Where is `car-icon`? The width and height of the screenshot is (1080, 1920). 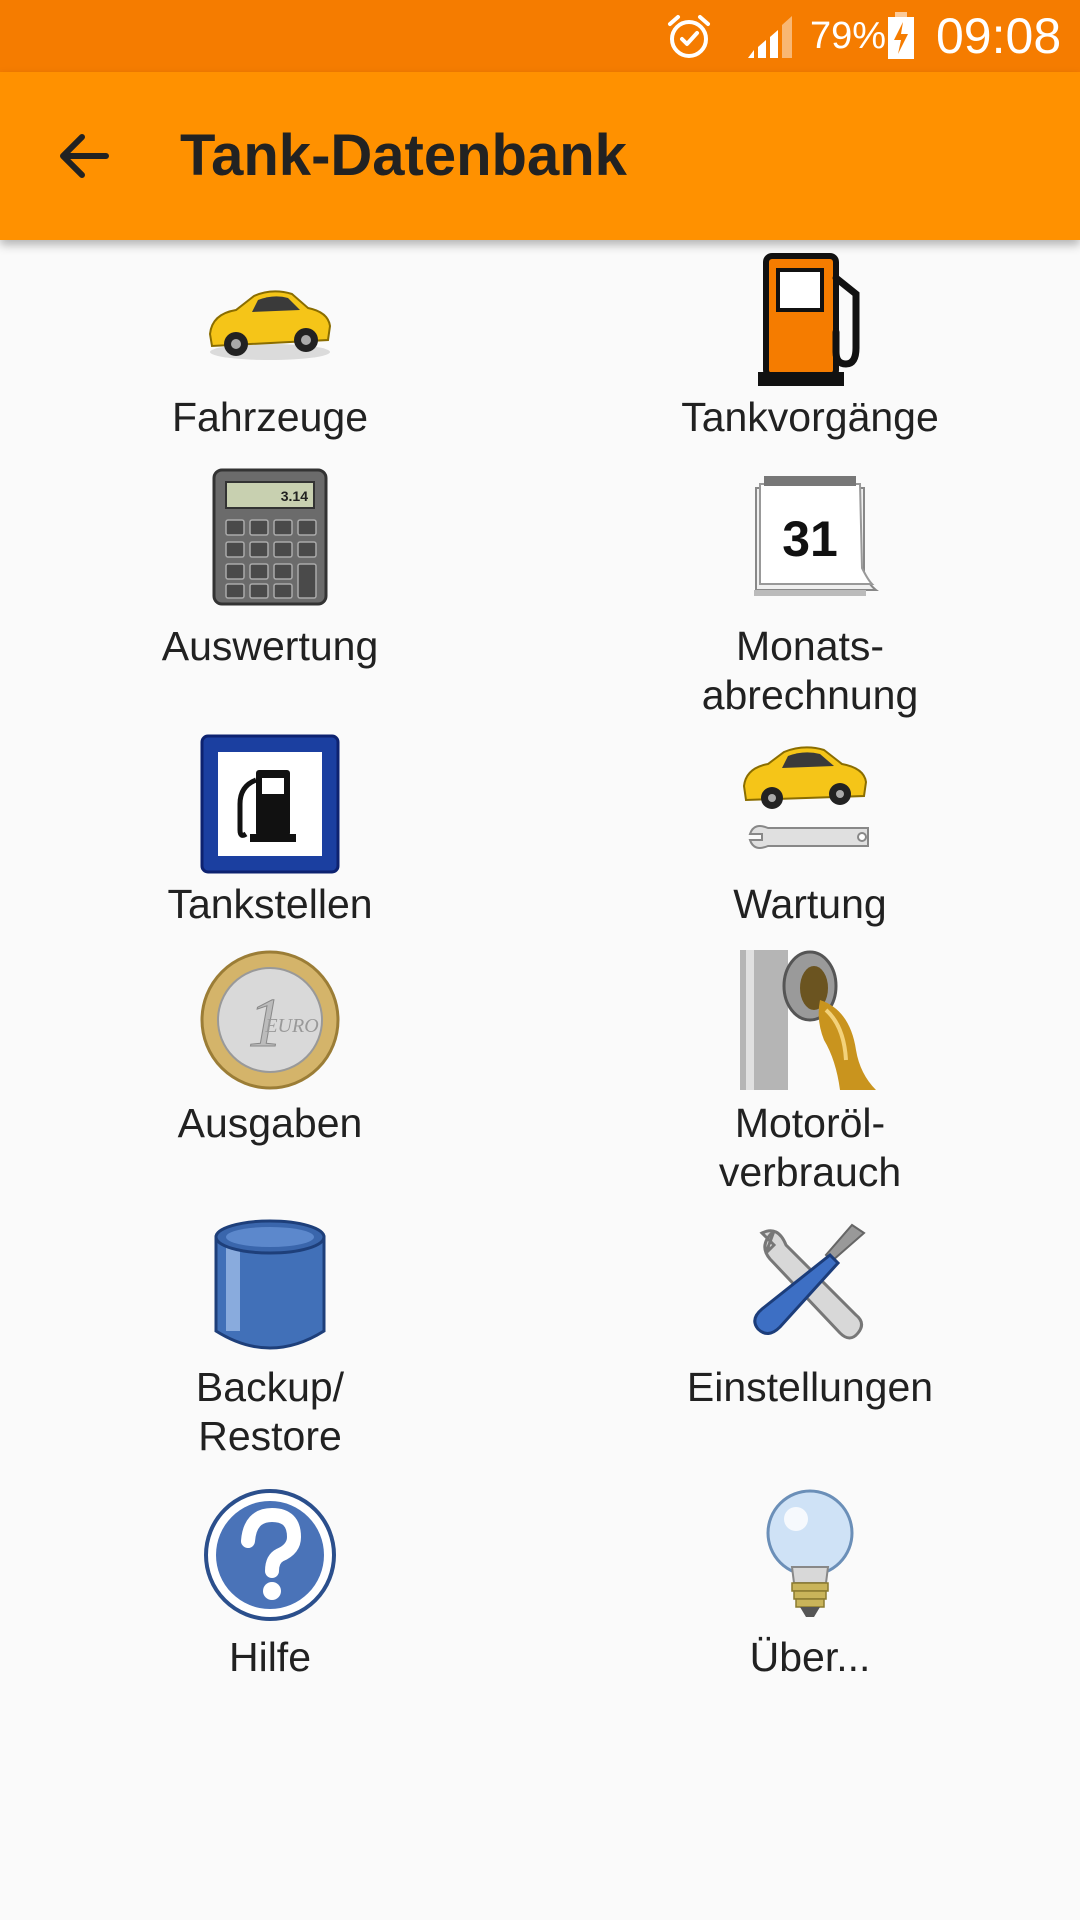 car-icon is located at coordinates (270, 322).